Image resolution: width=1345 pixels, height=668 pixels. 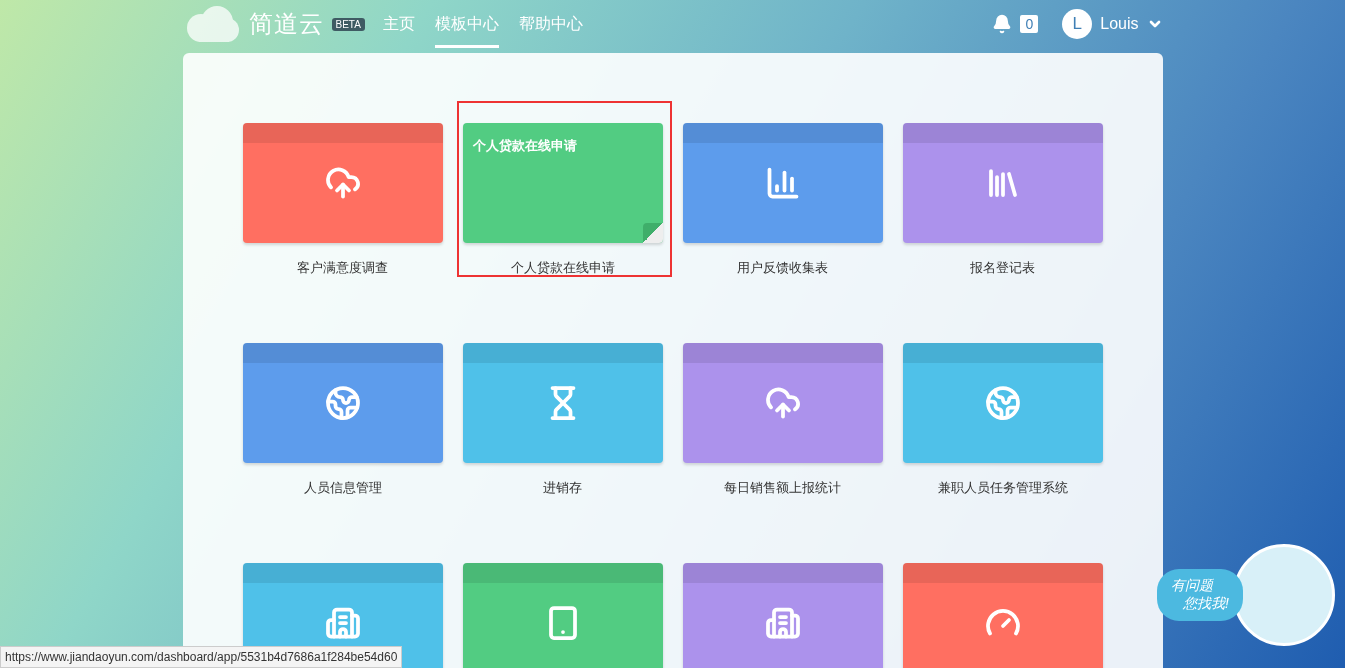 I want to click on template-name: 进销存, so click(x=562, y=488).